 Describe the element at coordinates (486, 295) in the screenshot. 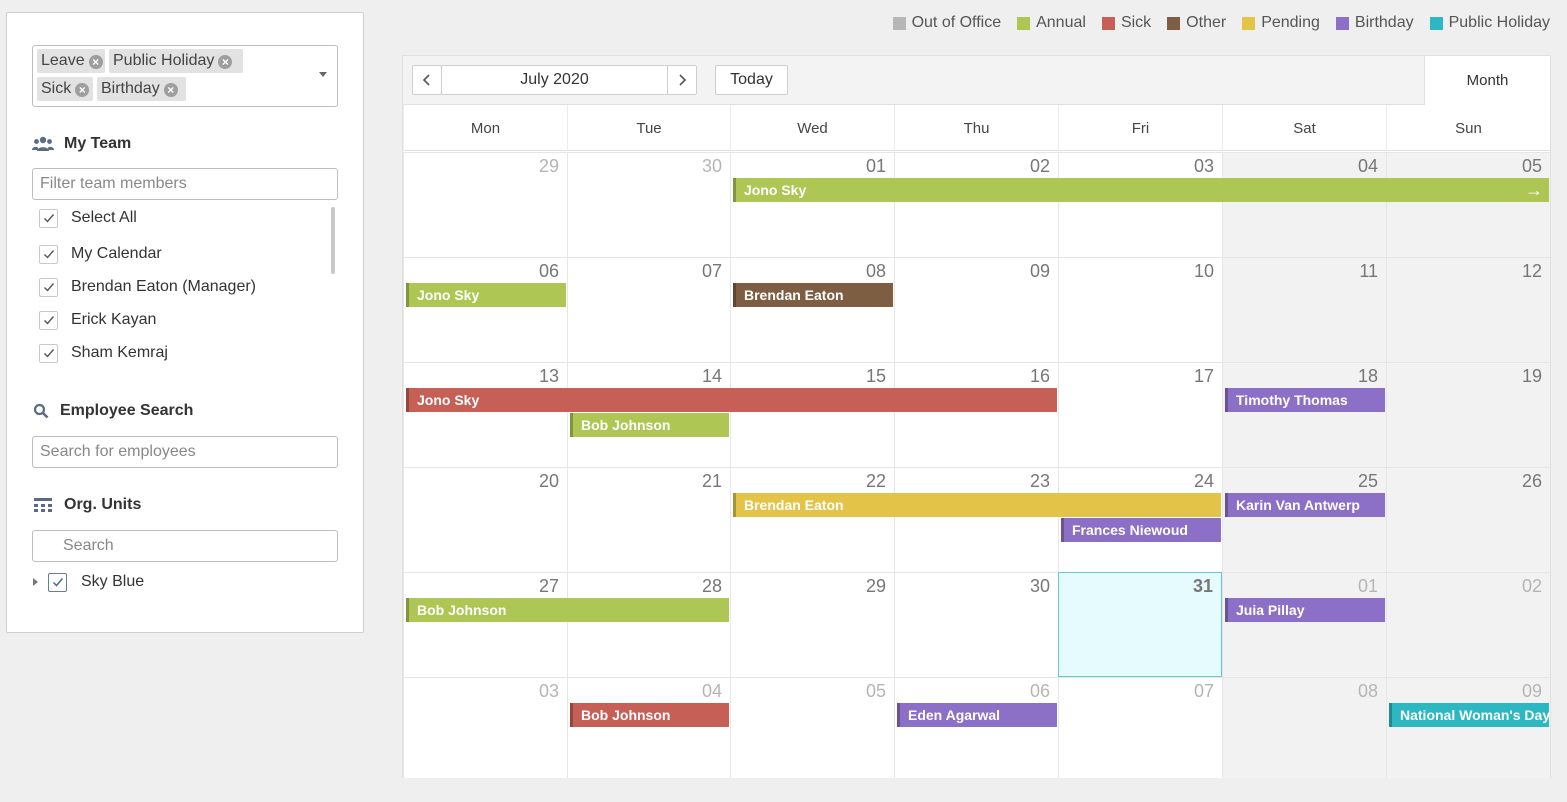

I see `calendar-event-annual: Jono Sky` at that location.